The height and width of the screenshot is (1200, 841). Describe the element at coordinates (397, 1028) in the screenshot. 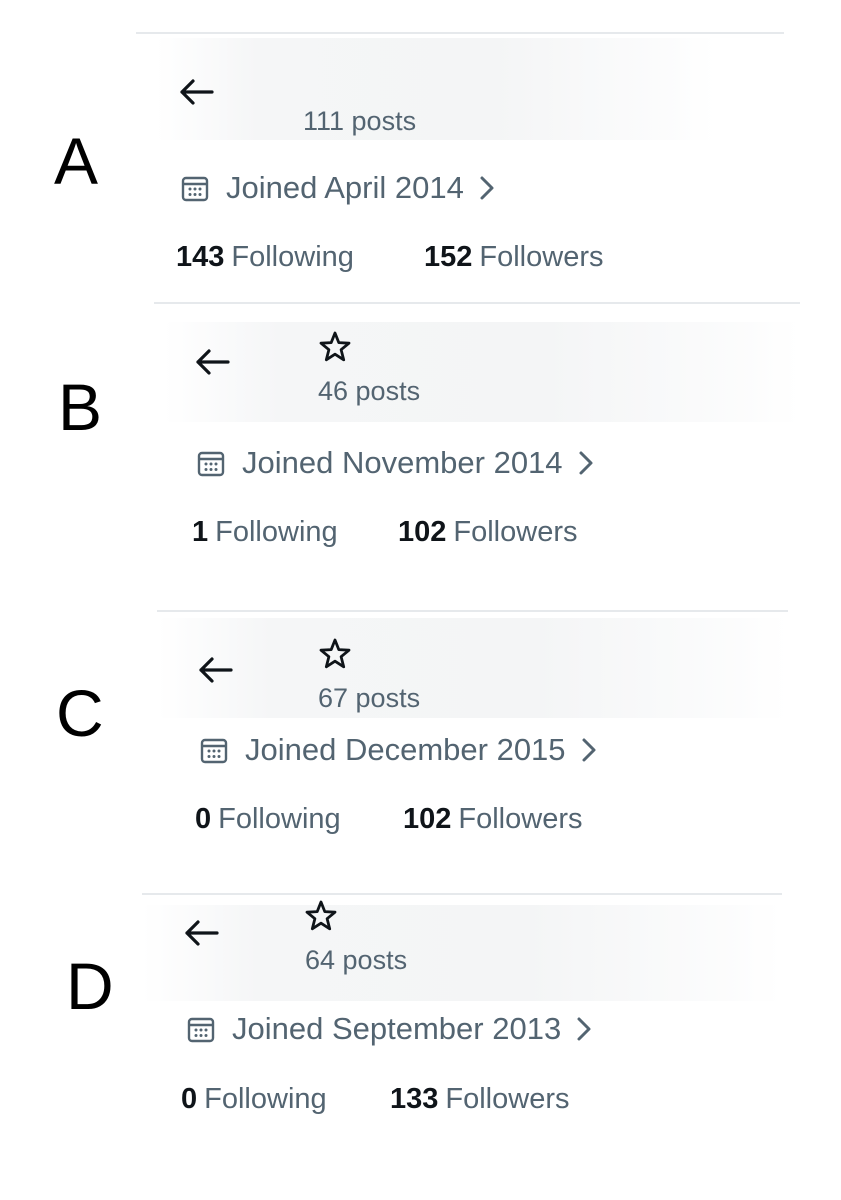

I see `joined-date-label: Joined September 2013` at that location.